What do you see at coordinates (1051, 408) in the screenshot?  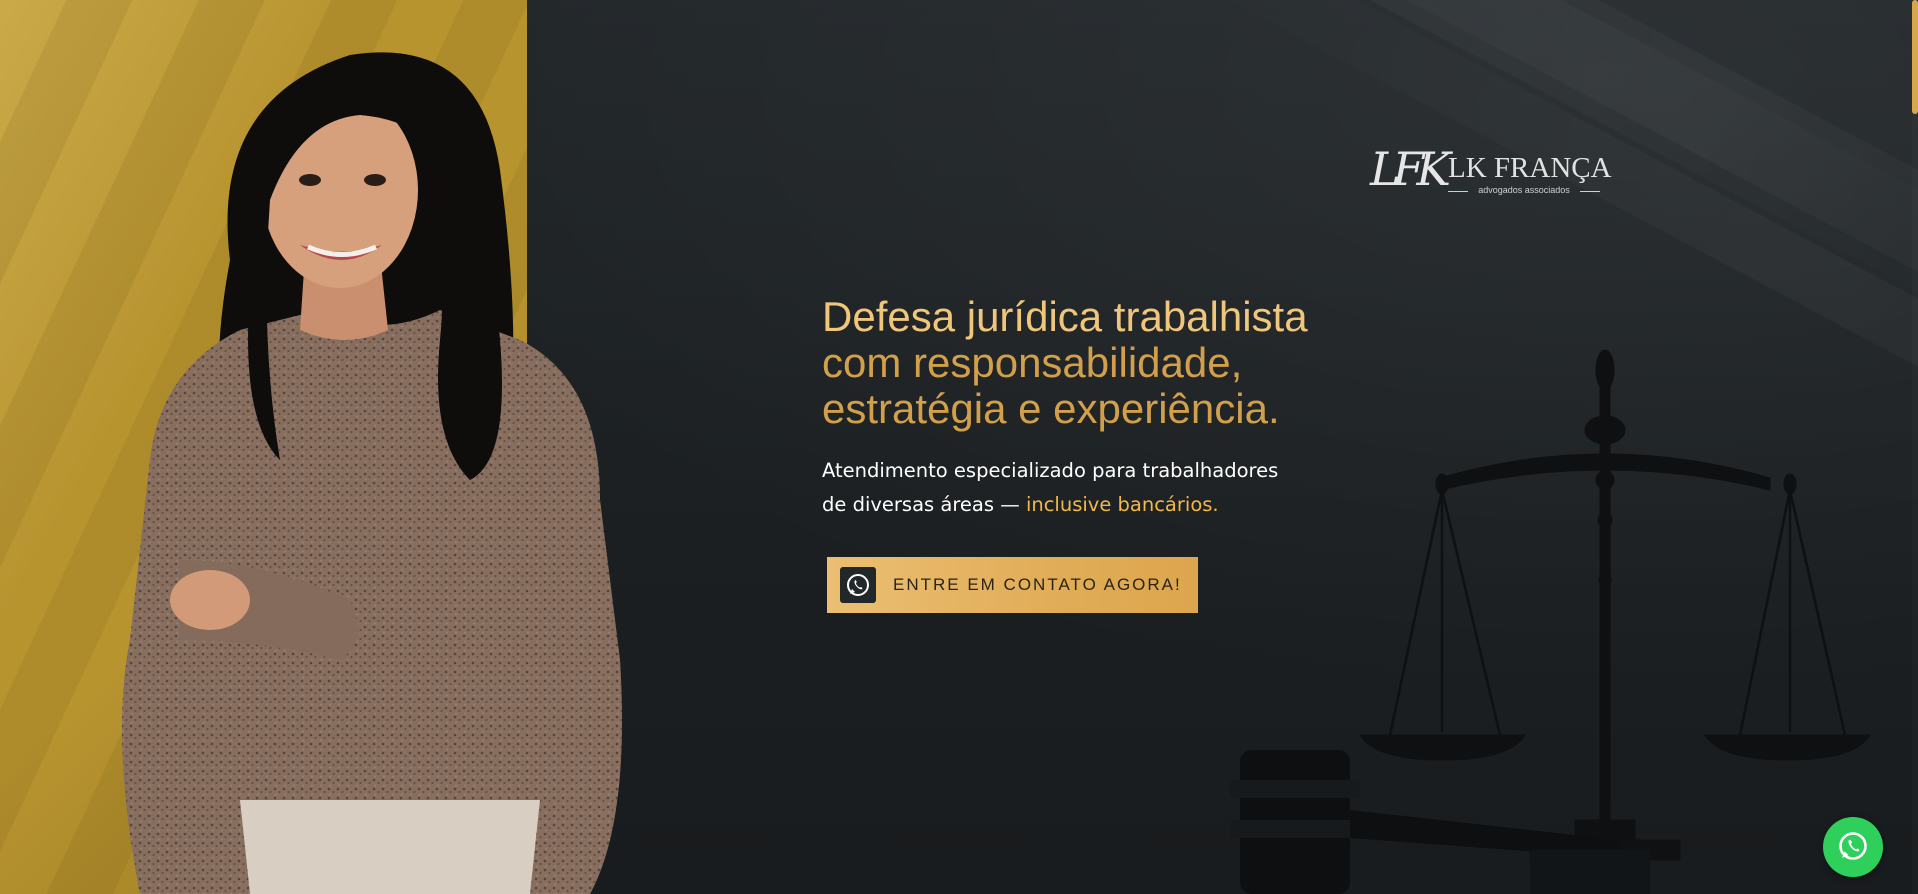 I see `headline-line-3: estratégia e experiência.` at bounding box center [1051, 408].